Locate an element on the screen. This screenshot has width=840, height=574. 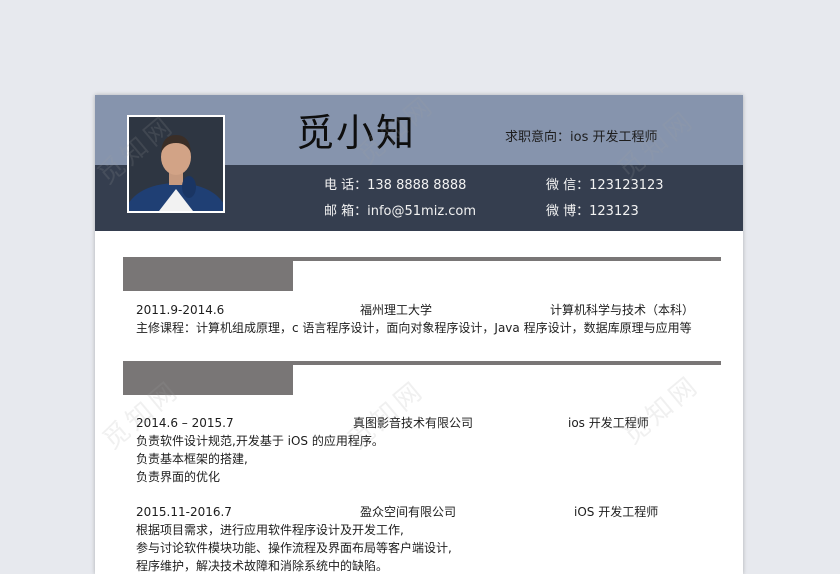
job-duty: 负责基本框架的搭建, is located at coordinates (192, 459).